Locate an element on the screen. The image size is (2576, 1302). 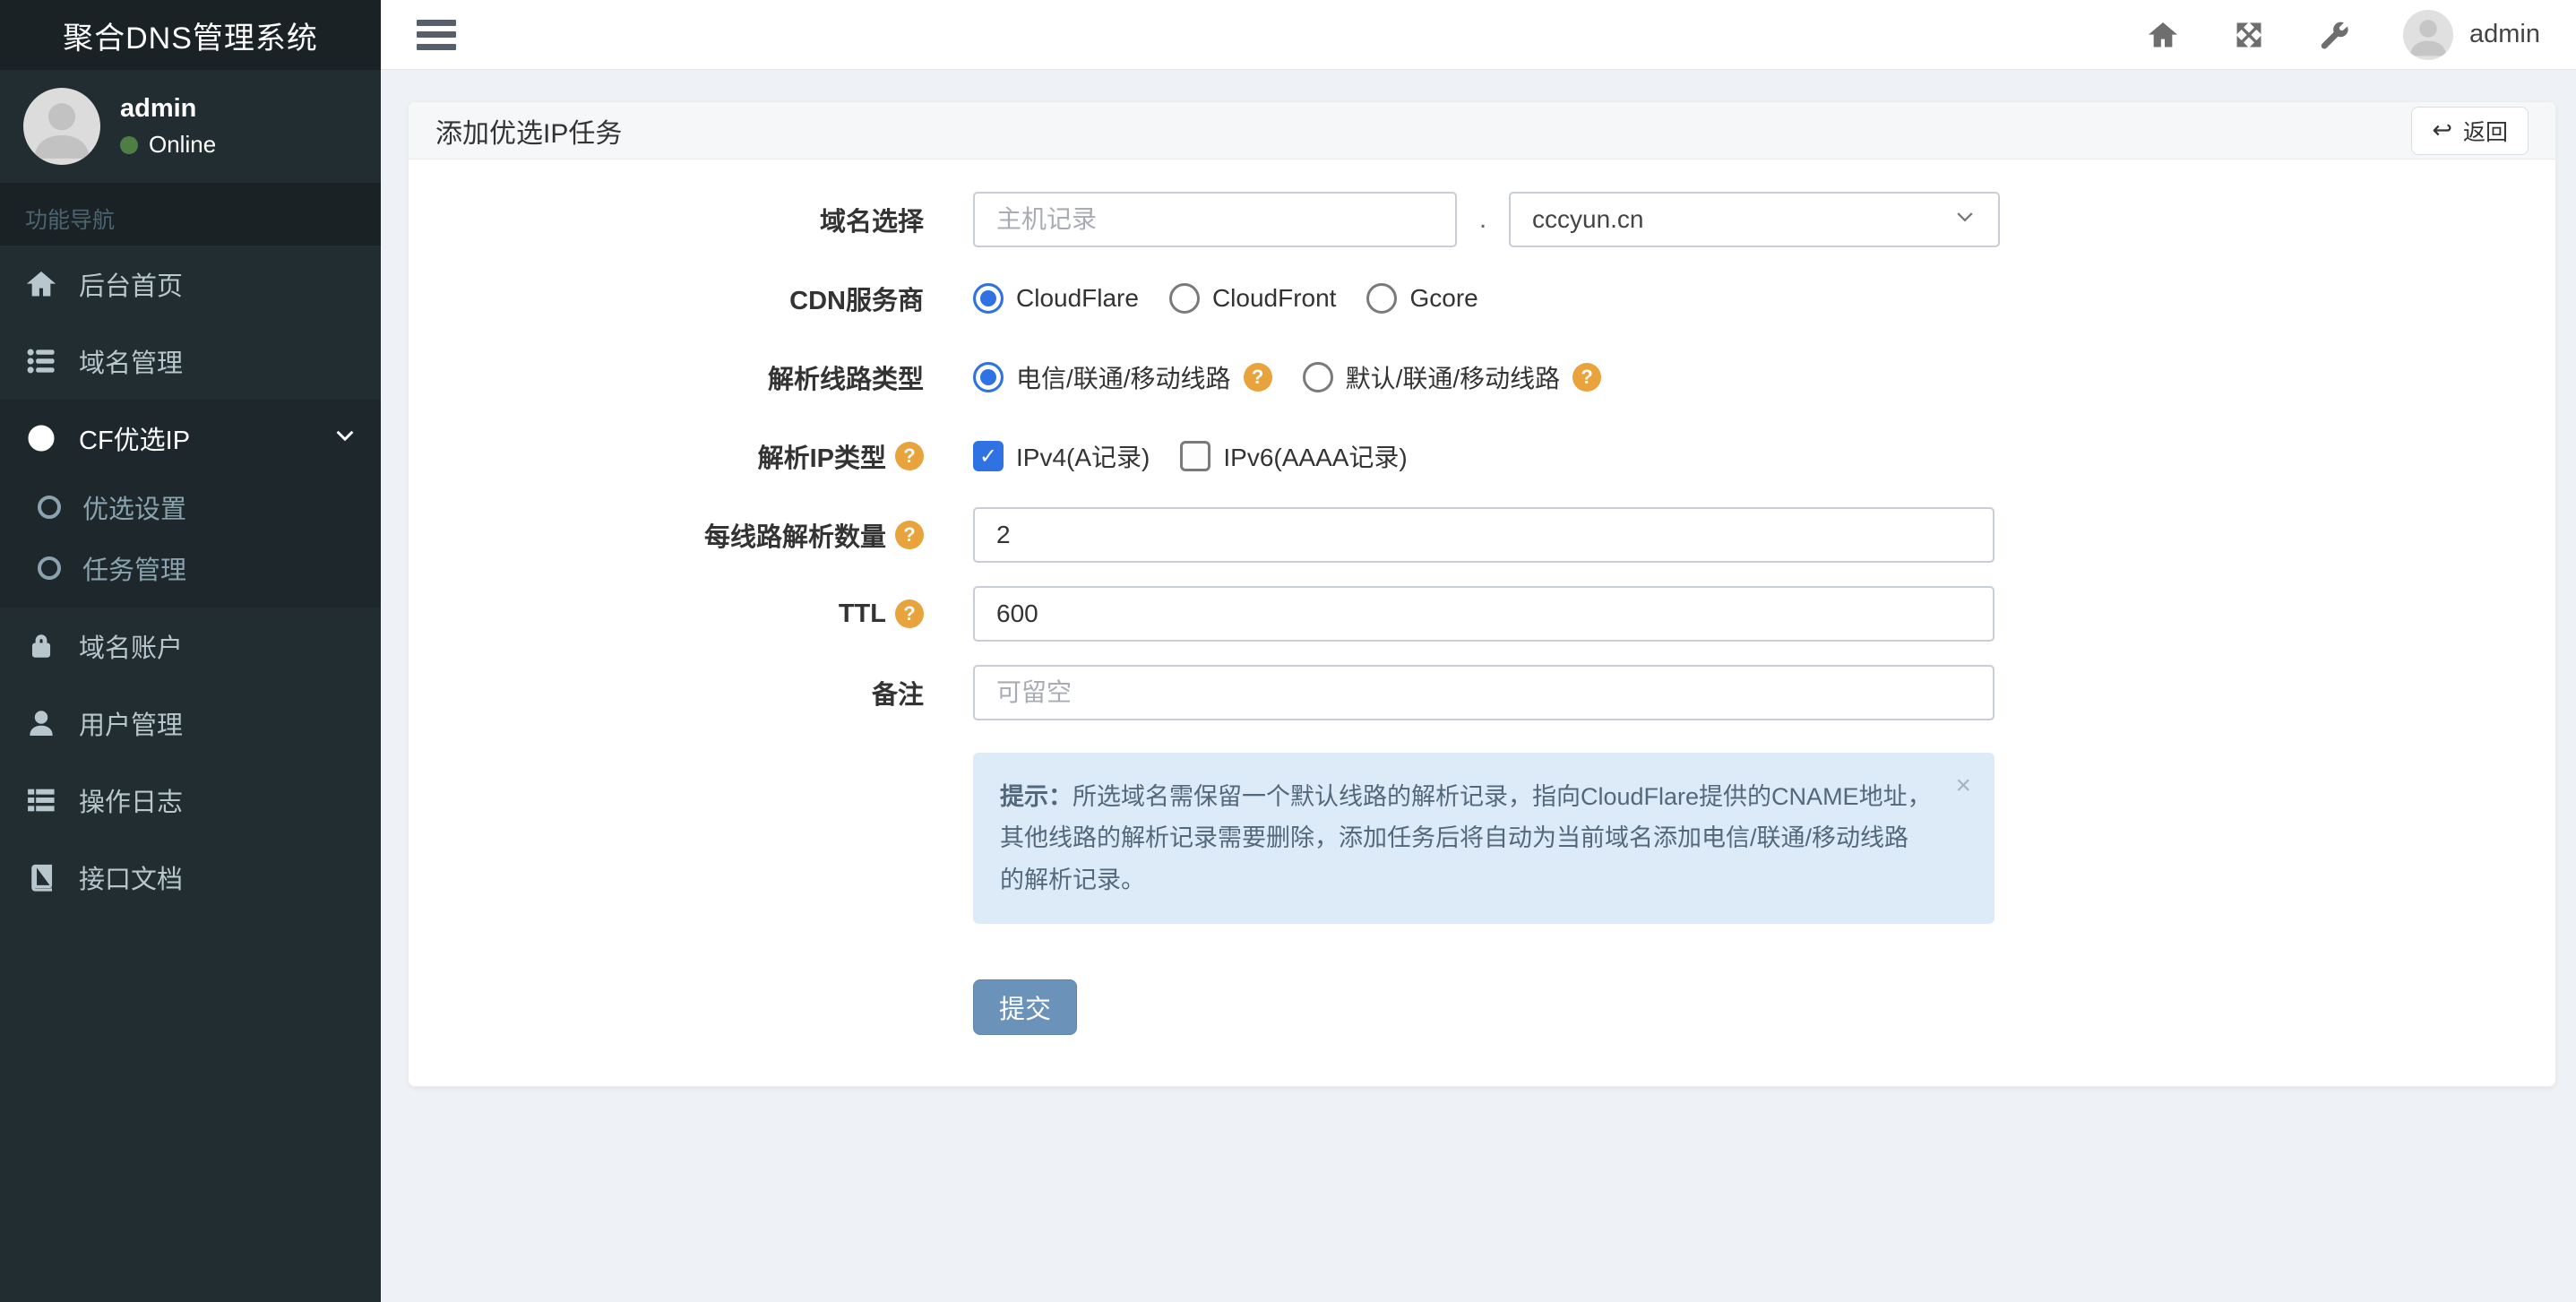
radio-gcore: Gcore is located at coordinates (1422, 298).